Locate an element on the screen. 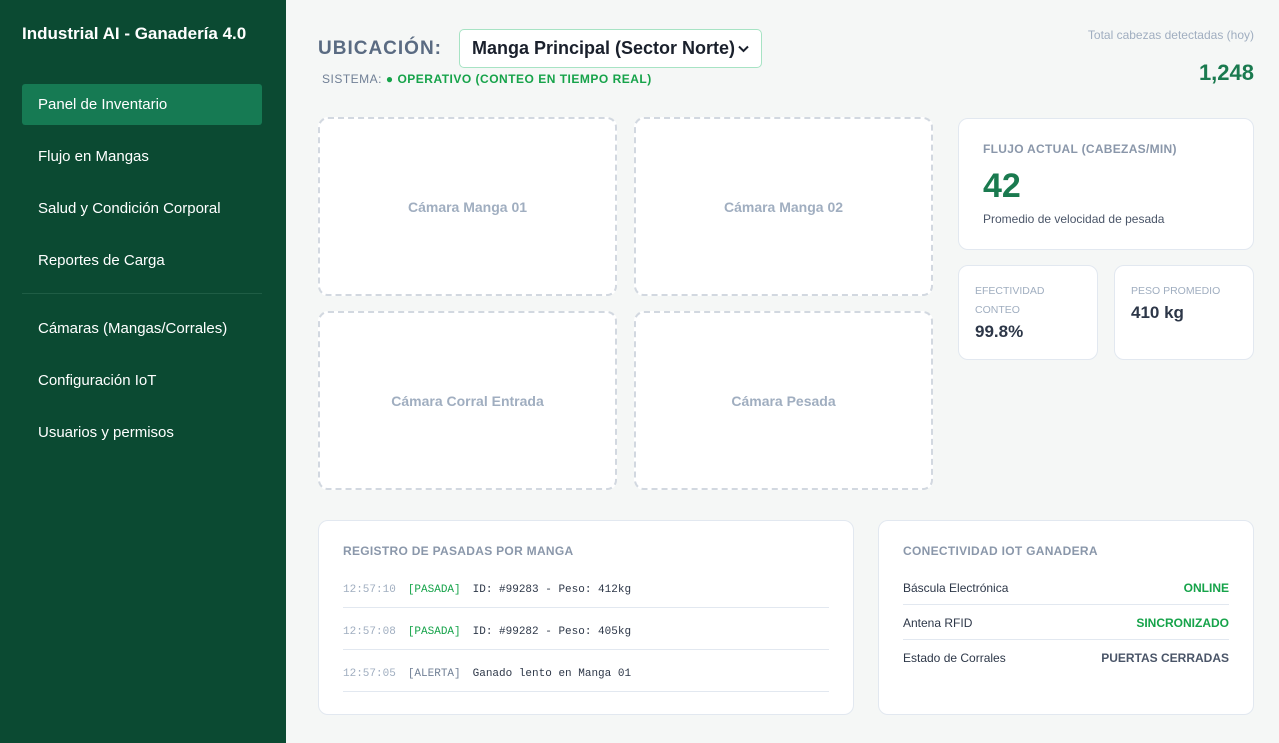 This screenshot has height=743, width=1279. log-time: 12:57:10 is located at coordinates (369, 590).